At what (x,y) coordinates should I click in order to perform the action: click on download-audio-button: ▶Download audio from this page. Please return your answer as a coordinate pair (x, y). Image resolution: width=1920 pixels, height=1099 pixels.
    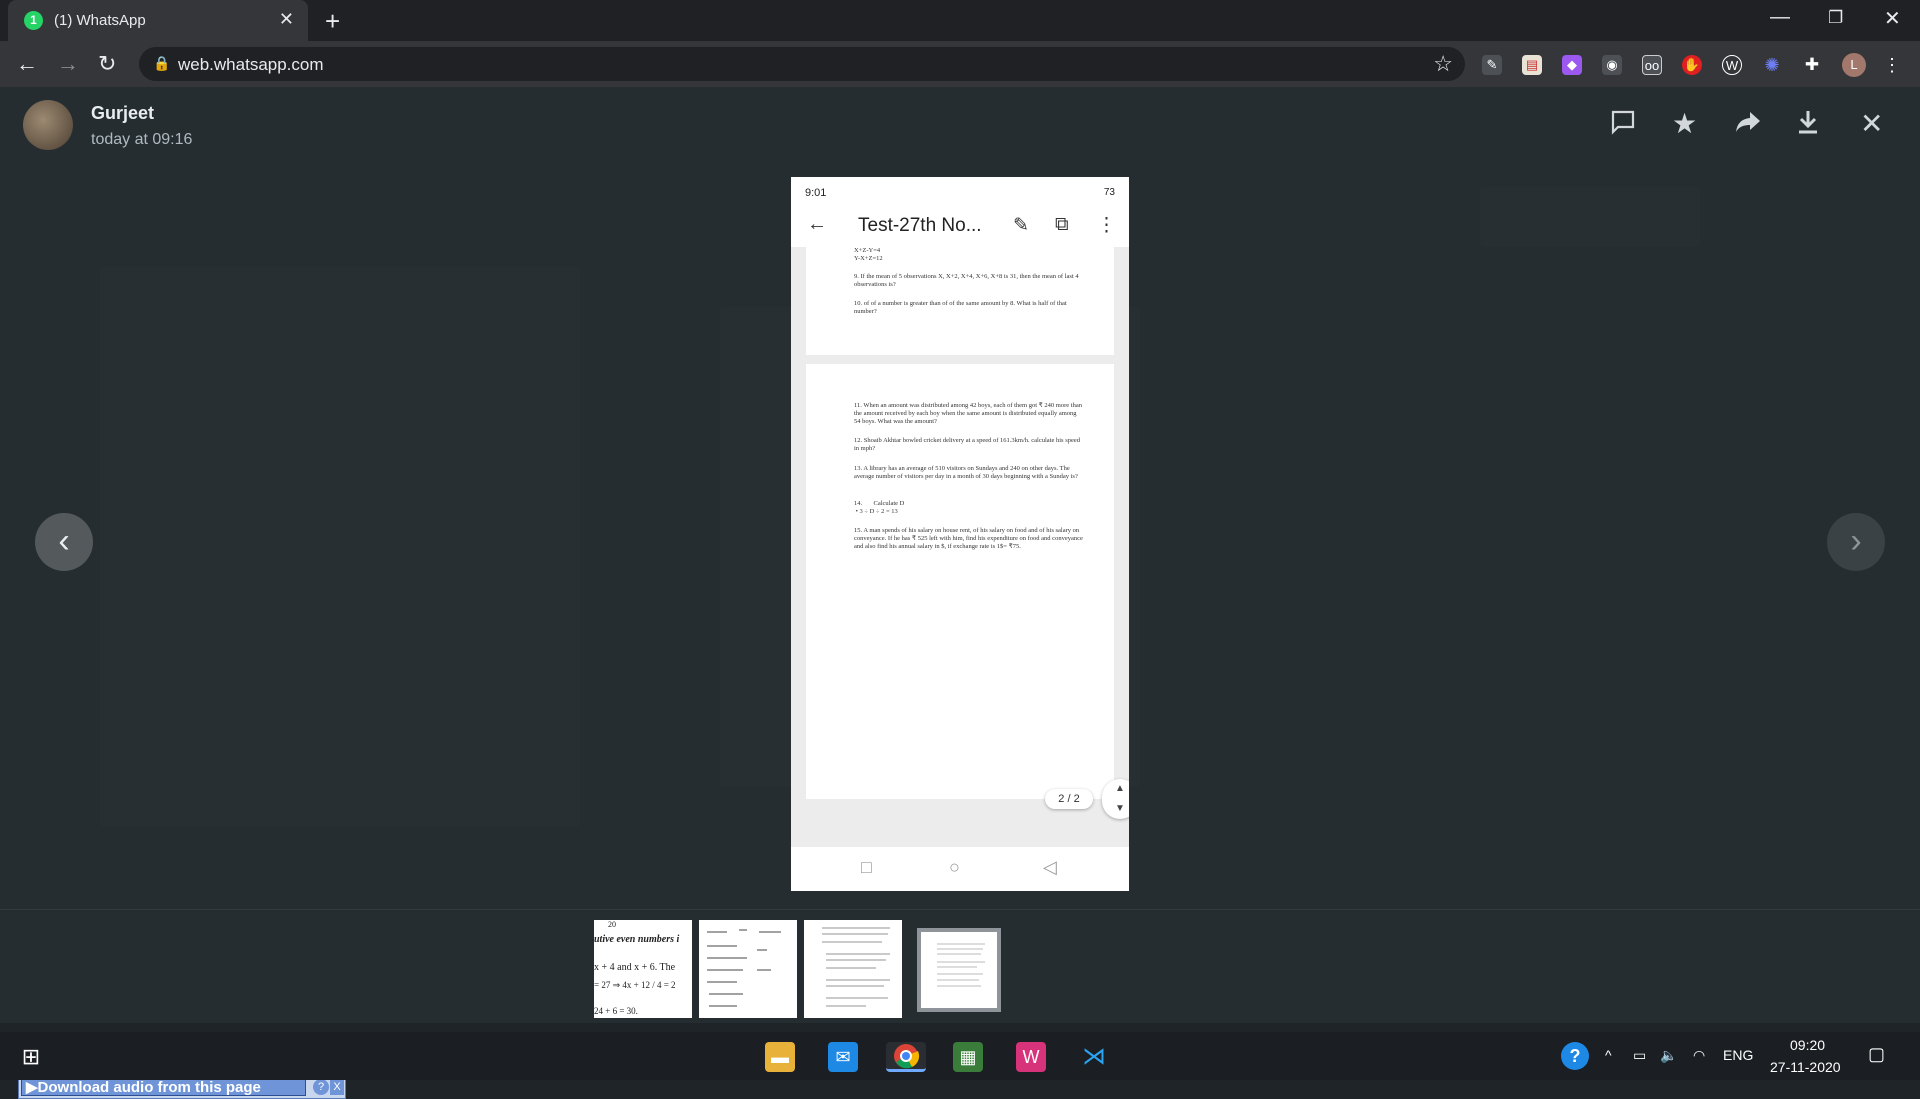
    Looking at the image, I should click on (163, 1087).